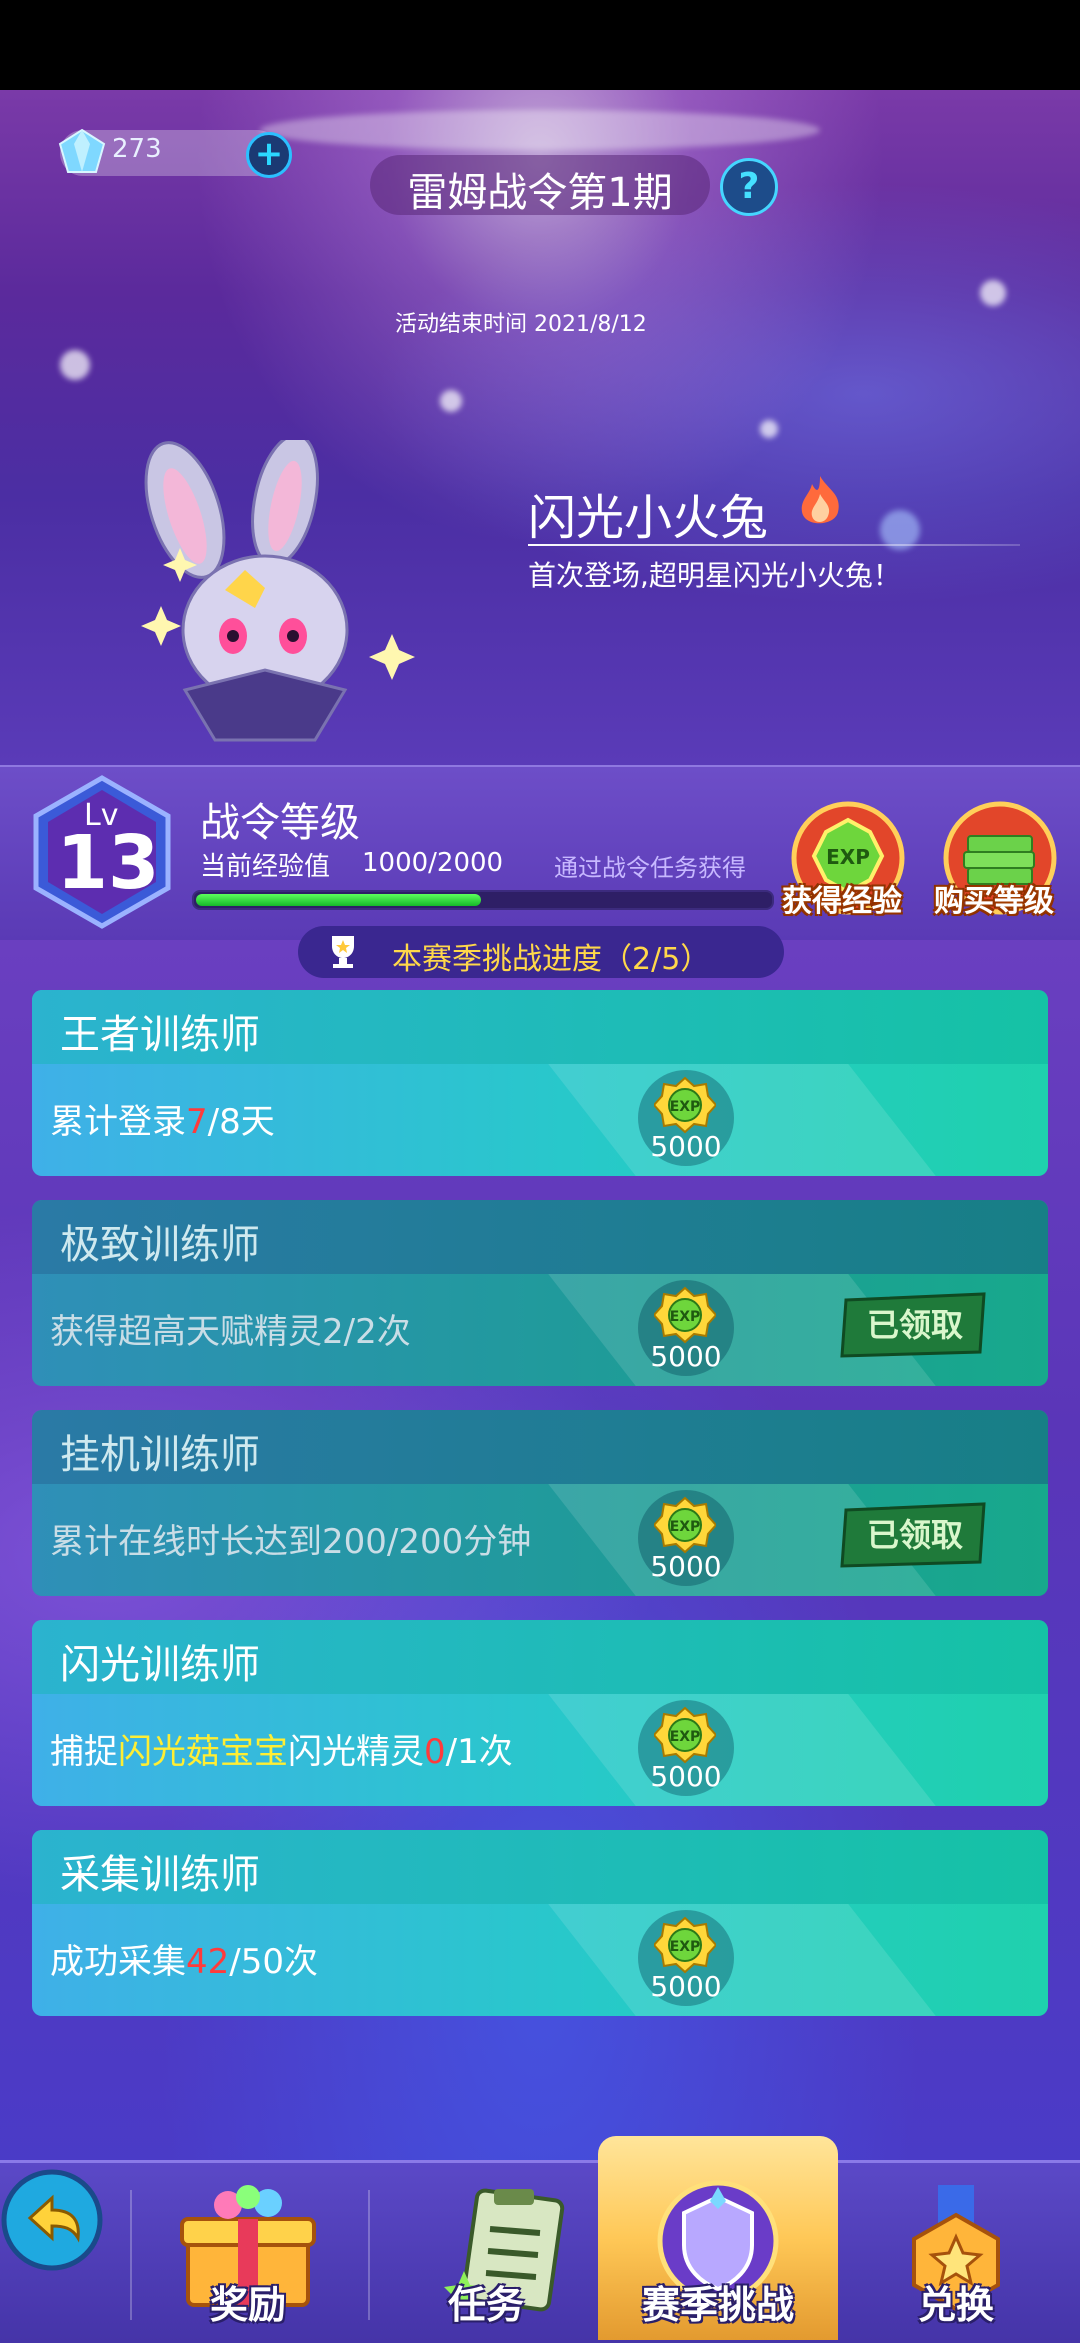 The width and height of the screenshot is (1080, 2343). I want to click on exp-label: 当前经验值, so click(265, 867).